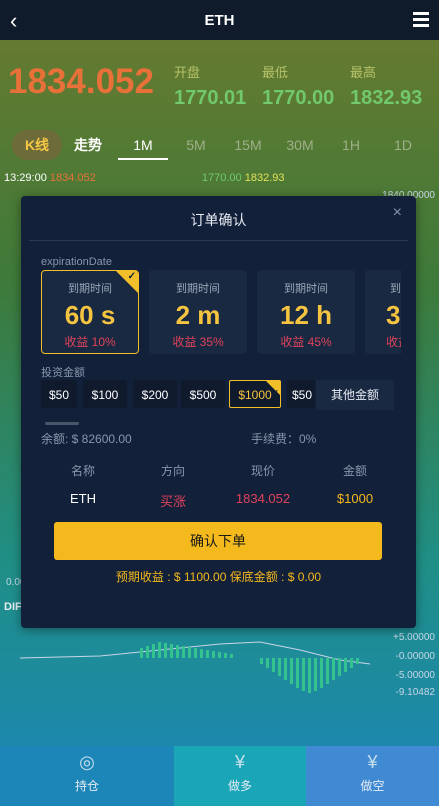 This screenshot has height=806, width=439. I want to click on amount-100: $100, so click(105, 394).